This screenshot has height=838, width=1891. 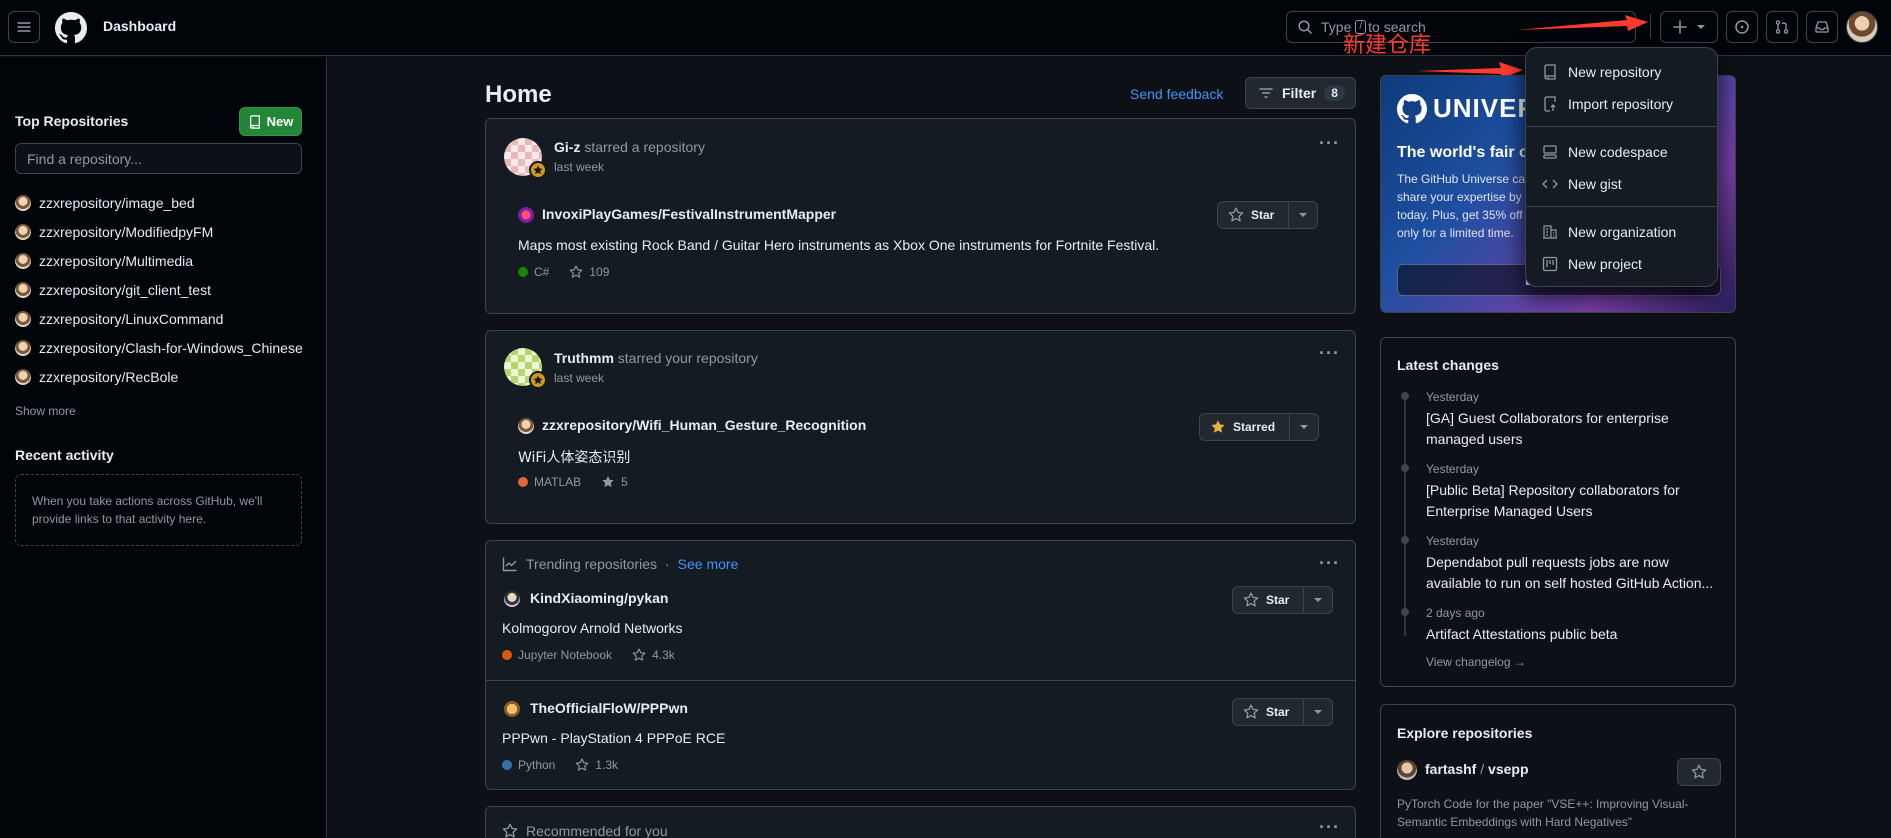 I want to click on sidebar-repo-item: zzxrepository/RecBole, so click(x=96, y=377).